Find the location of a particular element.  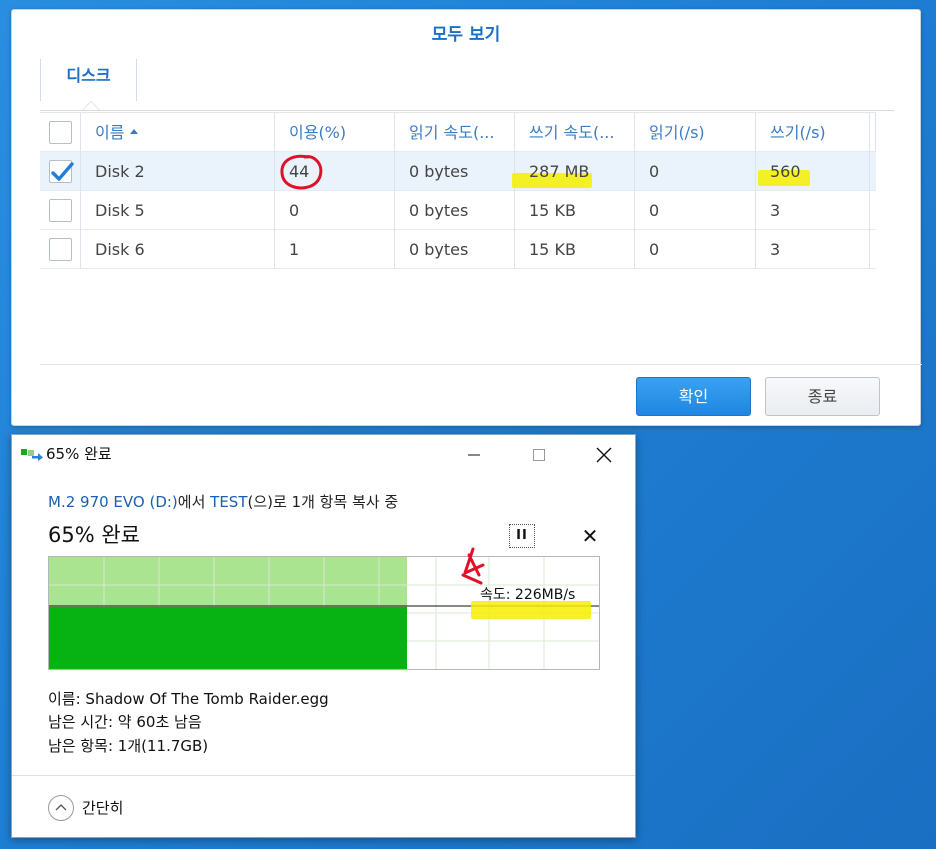

column-header-name-label: 이름 is located at coordinates (110, 132).